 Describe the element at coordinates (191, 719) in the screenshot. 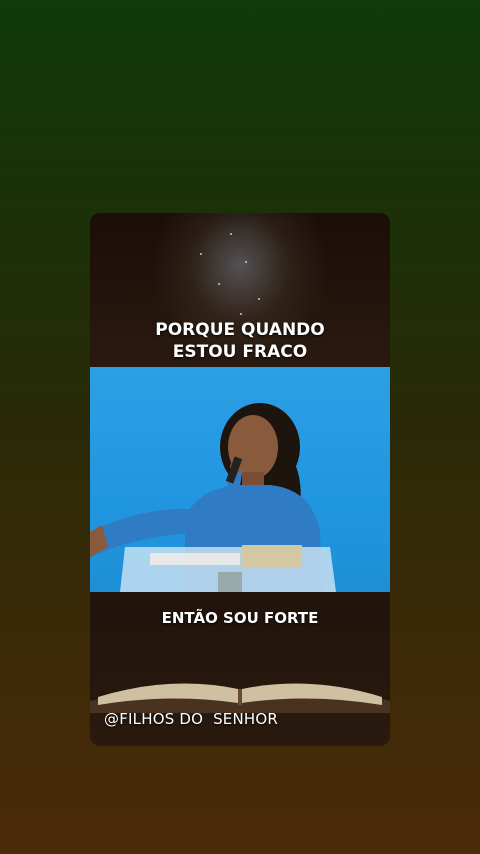

I see `account-watermark: @FILHOS DO SENHOR` at that location.